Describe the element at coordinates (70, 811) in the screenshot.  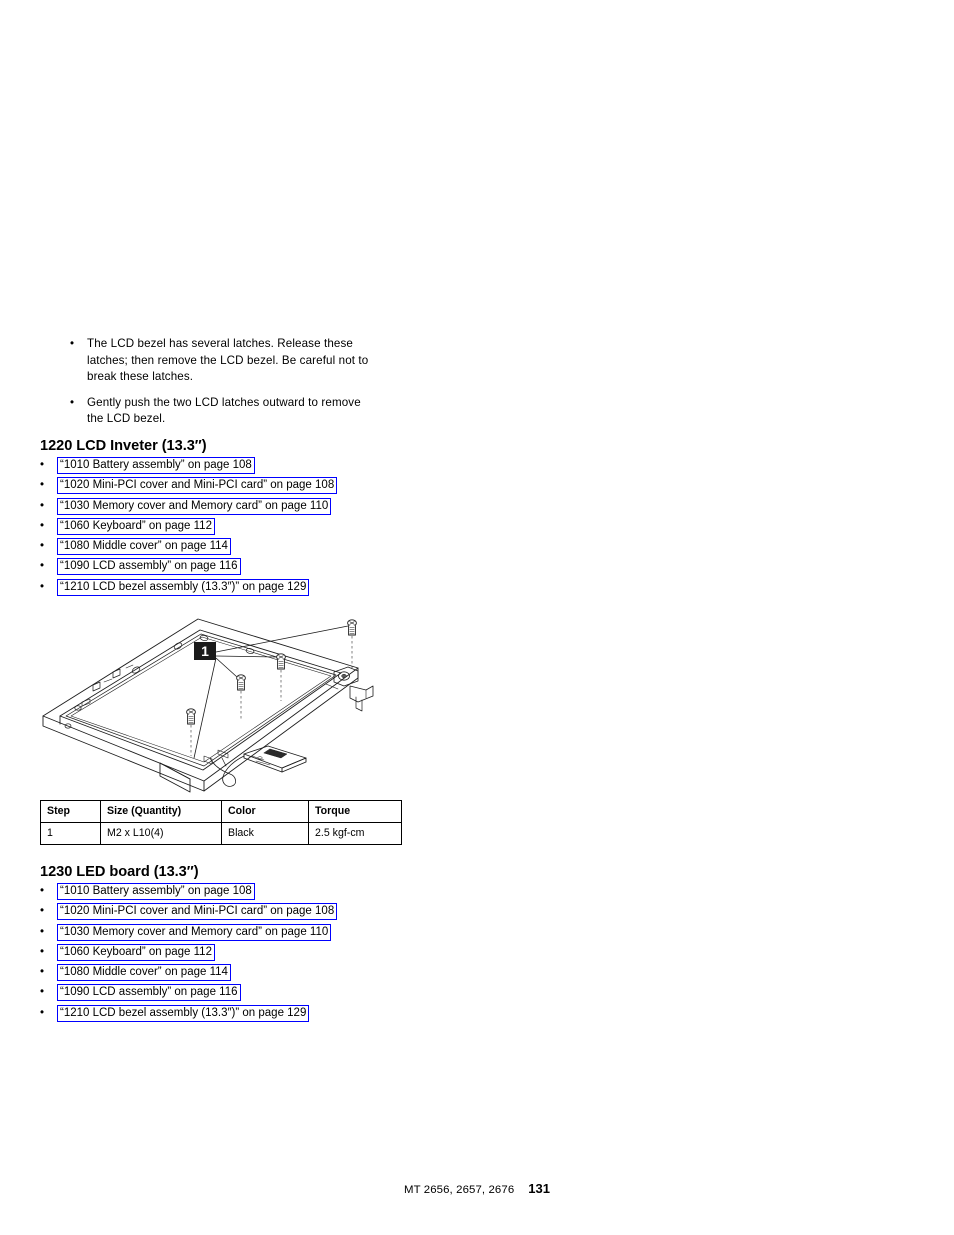
I see `column-header-step: Step` at that location.